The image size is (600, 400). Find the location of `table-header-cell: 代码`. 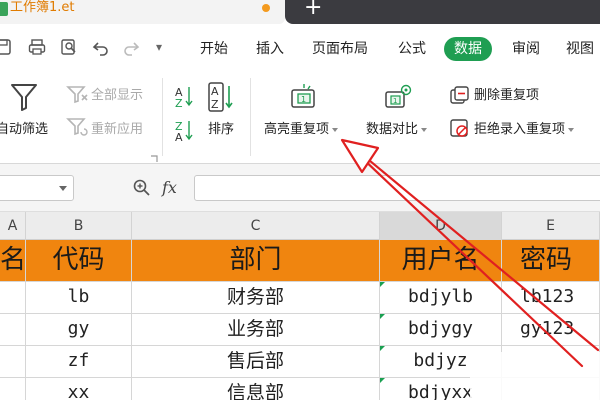

table-header-cell: 代码 is located at coordinates (79, 261).